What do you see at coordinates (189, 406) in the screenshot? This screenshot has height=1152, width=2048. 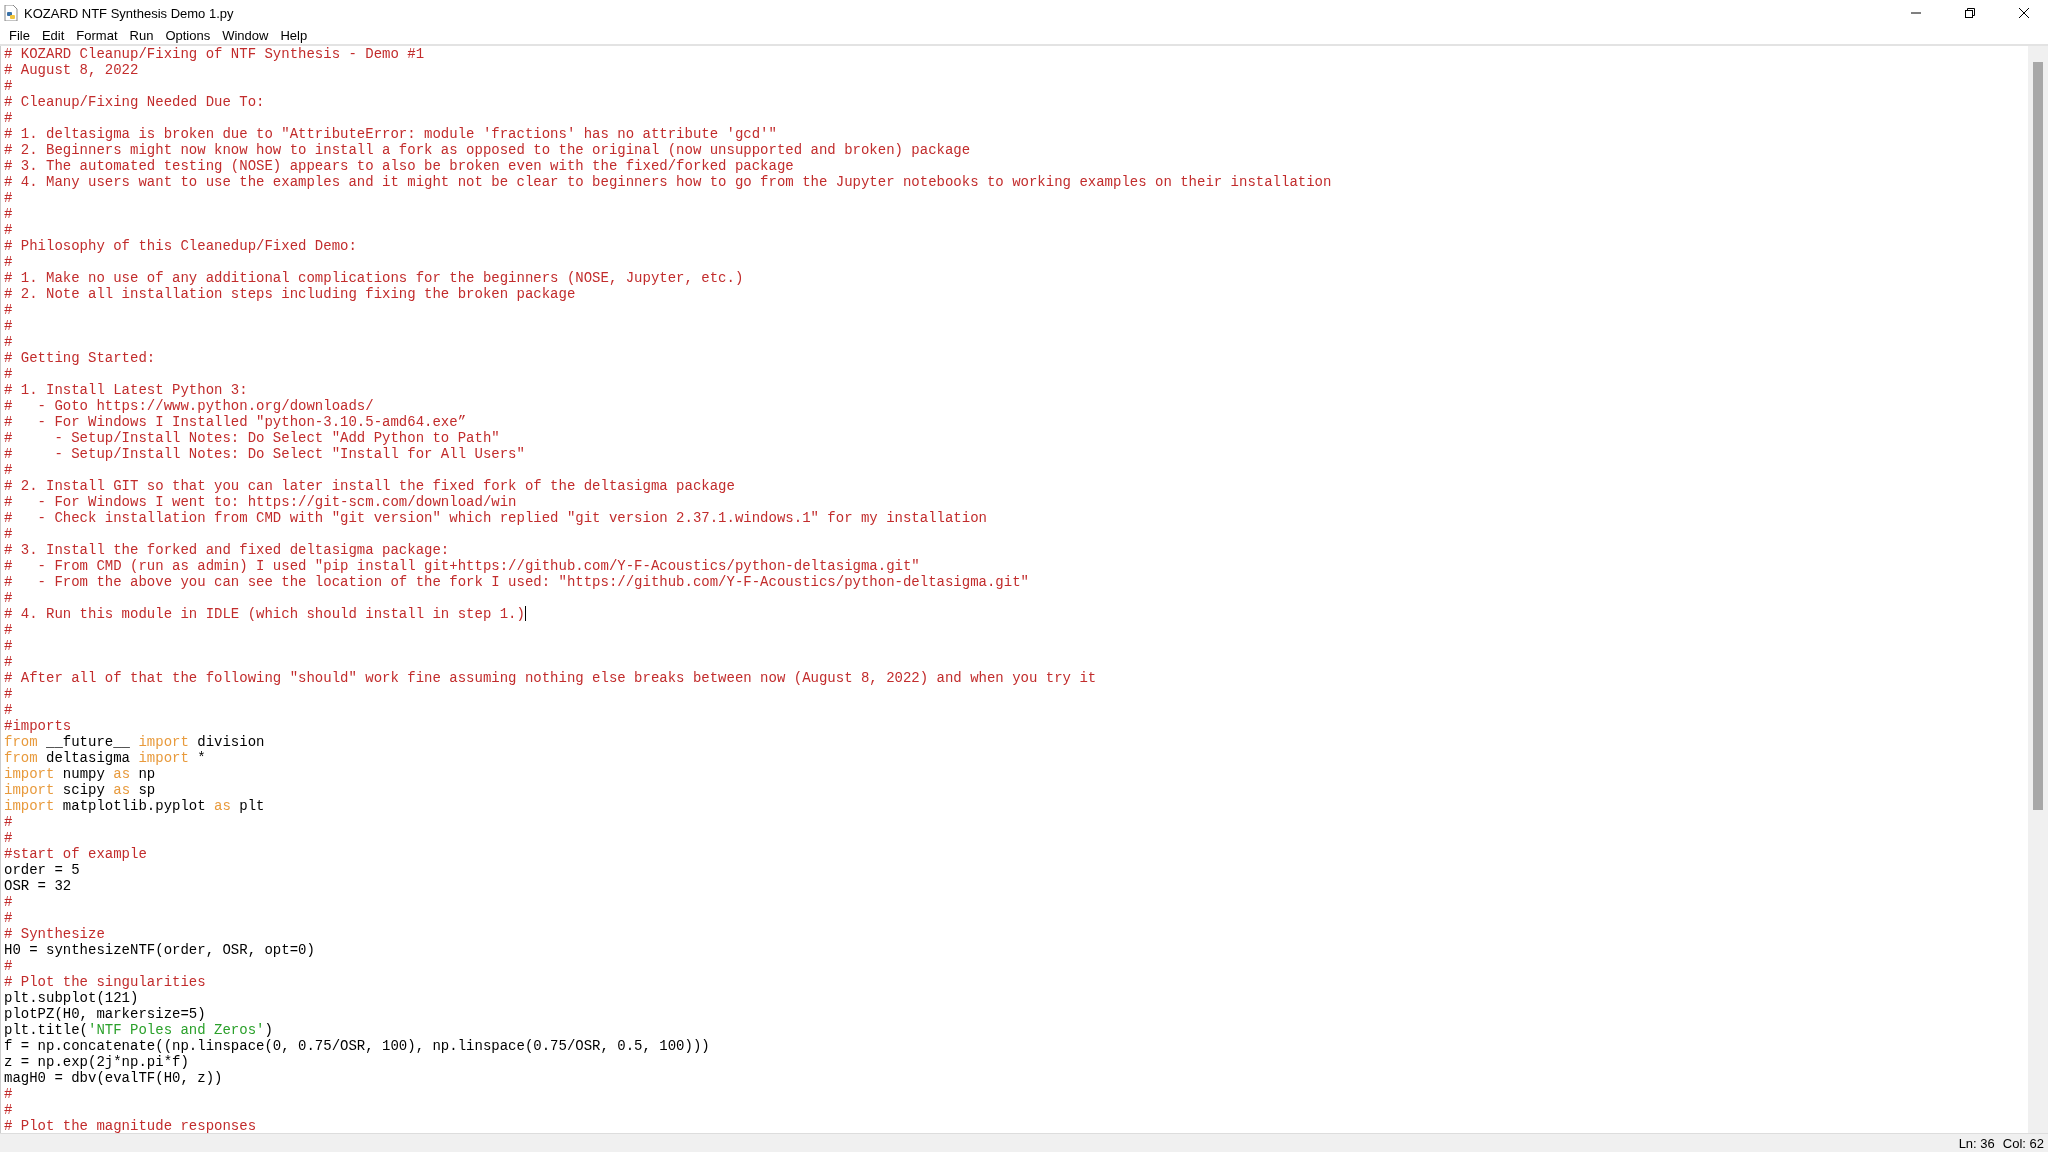 I see `code-line: # - Goto https://www.python.org/downloads/` at bounding box center [189, 406].